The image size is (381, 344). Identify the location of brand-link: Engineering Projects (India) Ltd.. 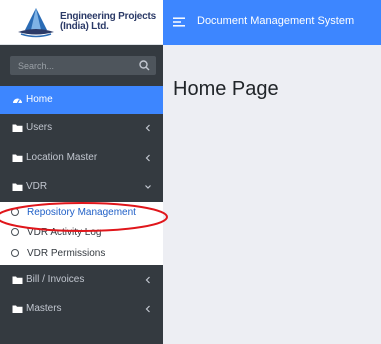
(81, 22).